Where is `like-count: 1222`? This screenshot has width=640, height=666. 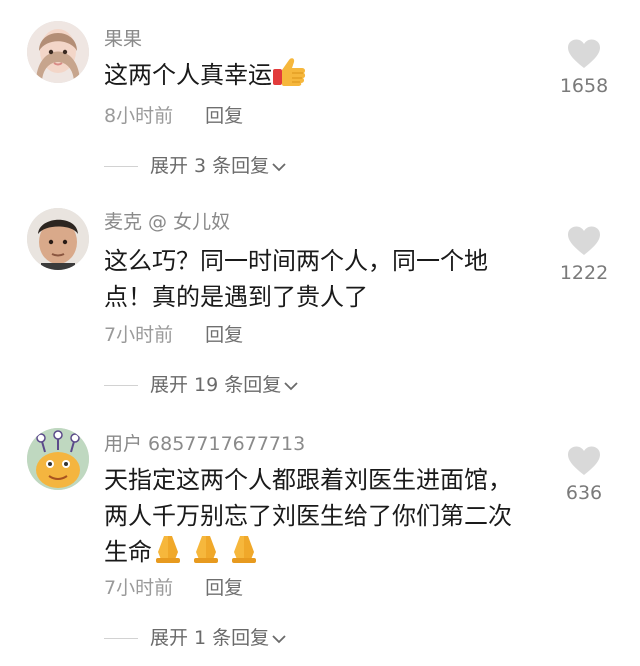 like-count: 1222 is located at coordinates (584, 273).